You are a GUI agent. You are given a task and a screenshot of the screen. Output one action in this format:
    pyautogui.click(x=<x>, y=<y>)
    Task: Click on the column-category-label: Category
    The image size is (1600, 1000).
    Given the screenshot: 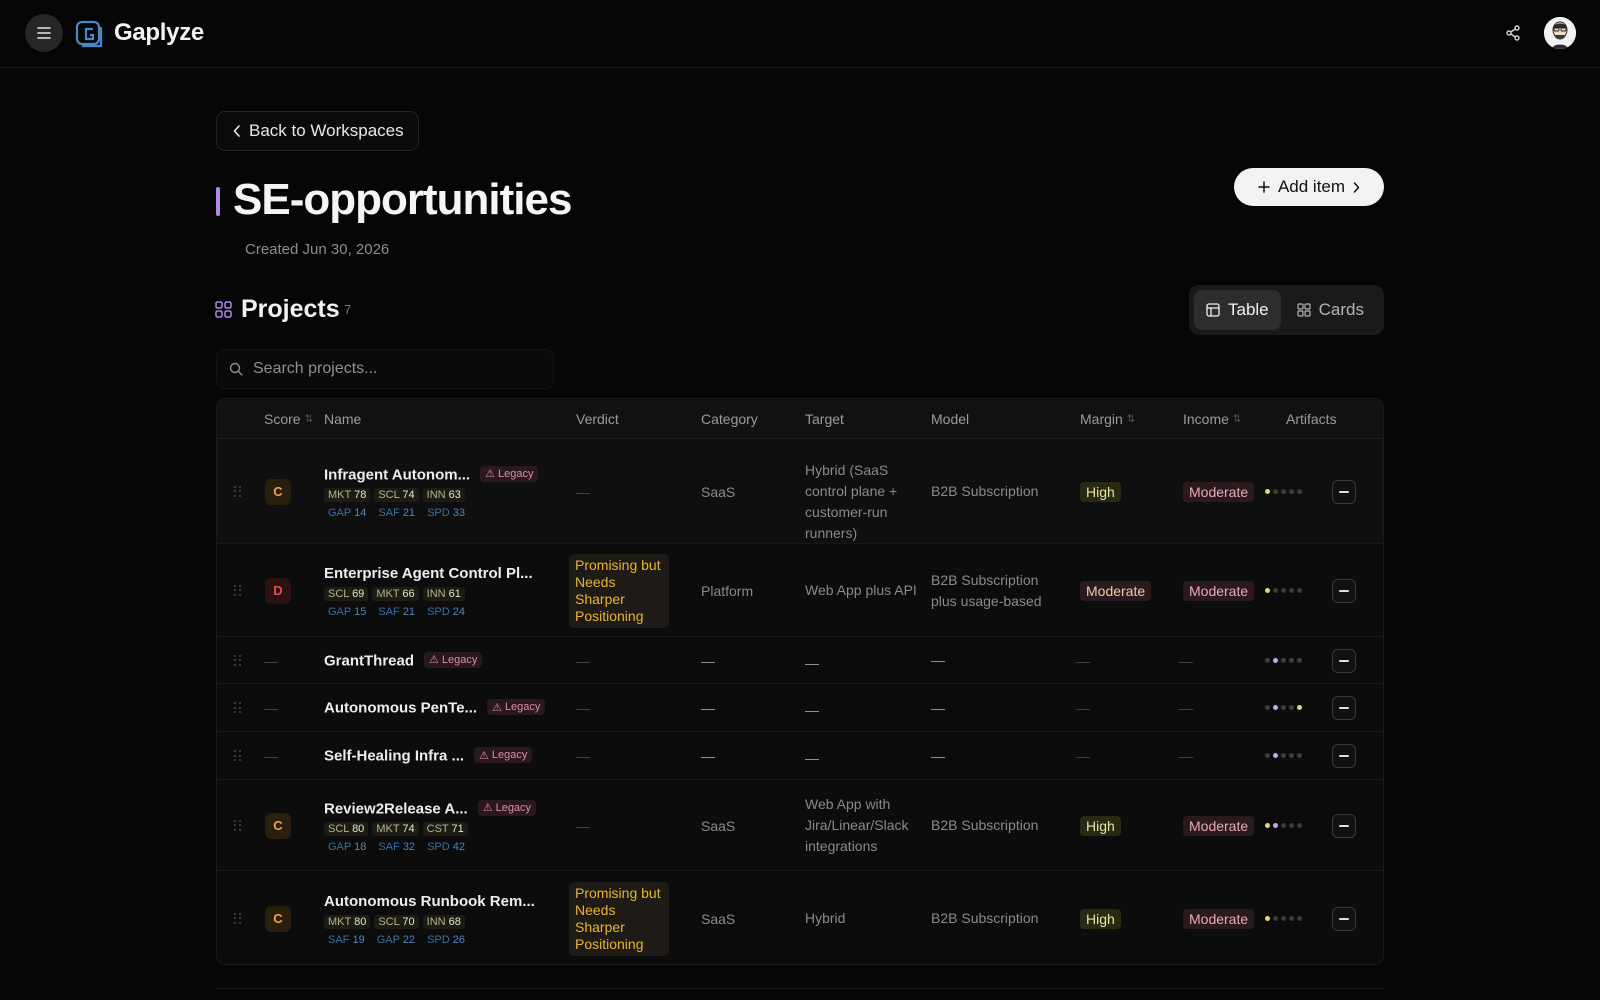 What is the action you would take?
    pyautogui.click(x=729, y=419)
    